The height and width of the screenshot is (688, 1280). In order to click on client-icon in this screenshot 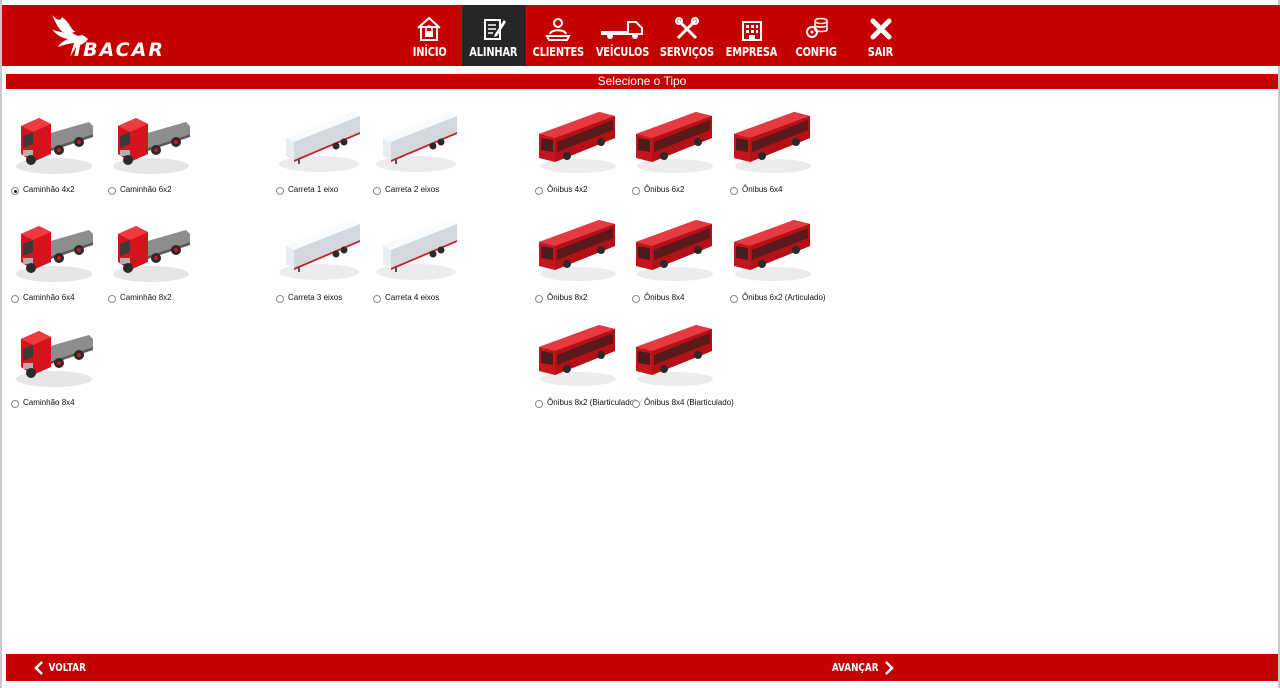, I will do `click(558, 29)`.